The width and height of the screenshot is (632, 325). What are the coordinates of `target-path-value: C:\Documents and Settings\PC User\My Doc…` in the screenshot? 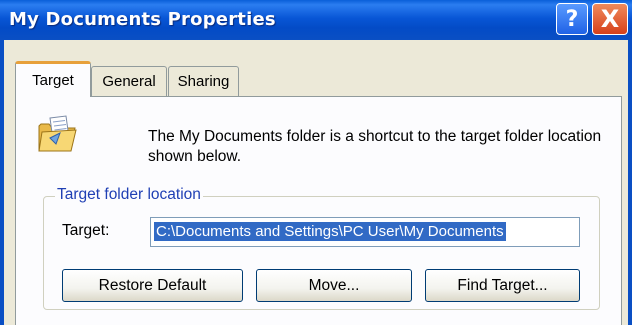 It's located at (330, 231).